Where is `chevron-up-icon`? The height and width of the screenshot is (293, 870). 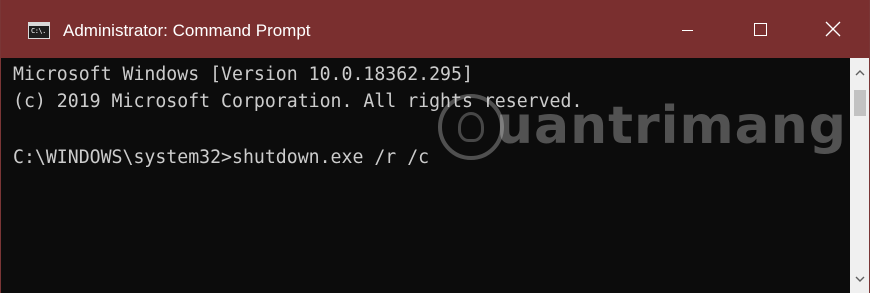 chevron-up-icon is located at coordinates (860, 72).